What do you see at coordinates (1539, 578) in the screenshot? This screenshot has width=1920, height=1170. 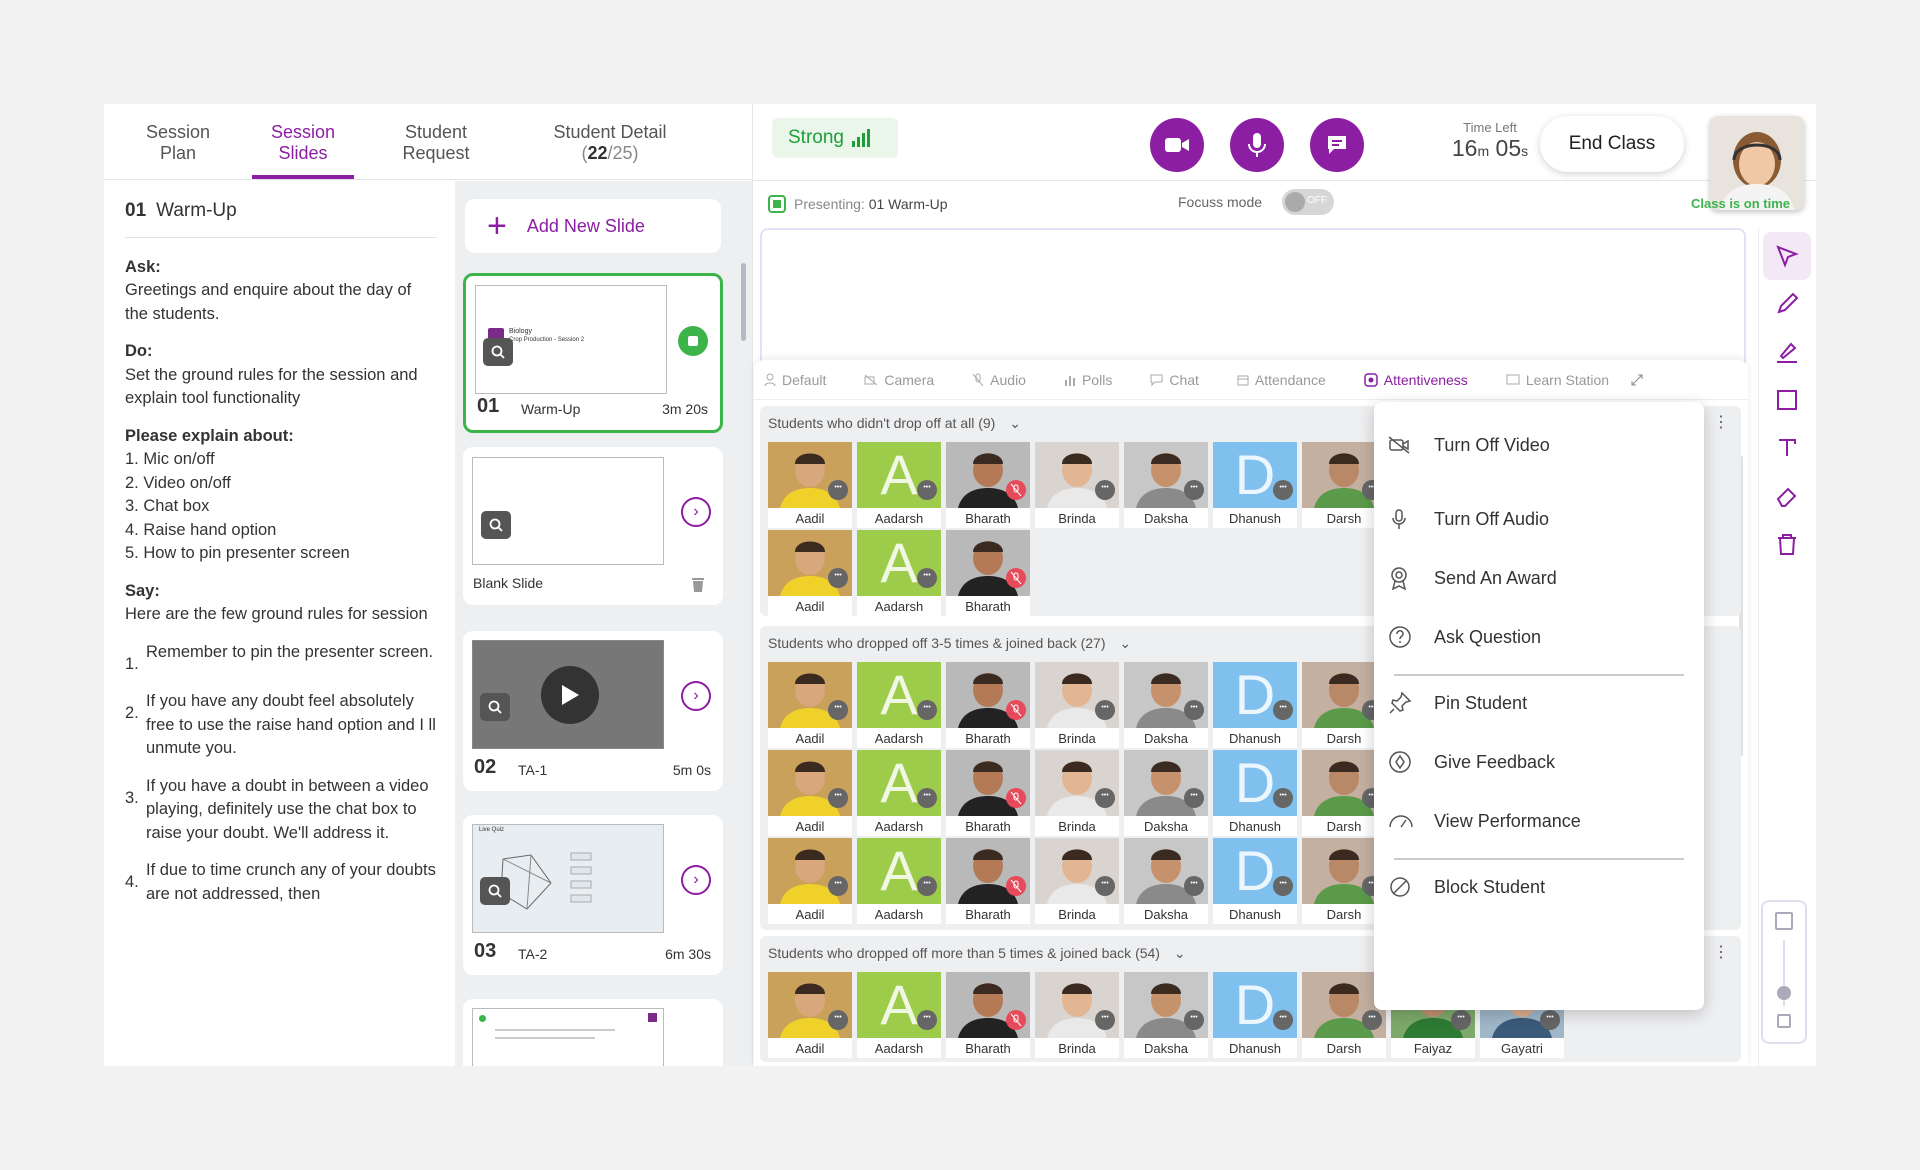 I see `menu-item-send-award: Send An Award` at bounding box center [1539, 578].